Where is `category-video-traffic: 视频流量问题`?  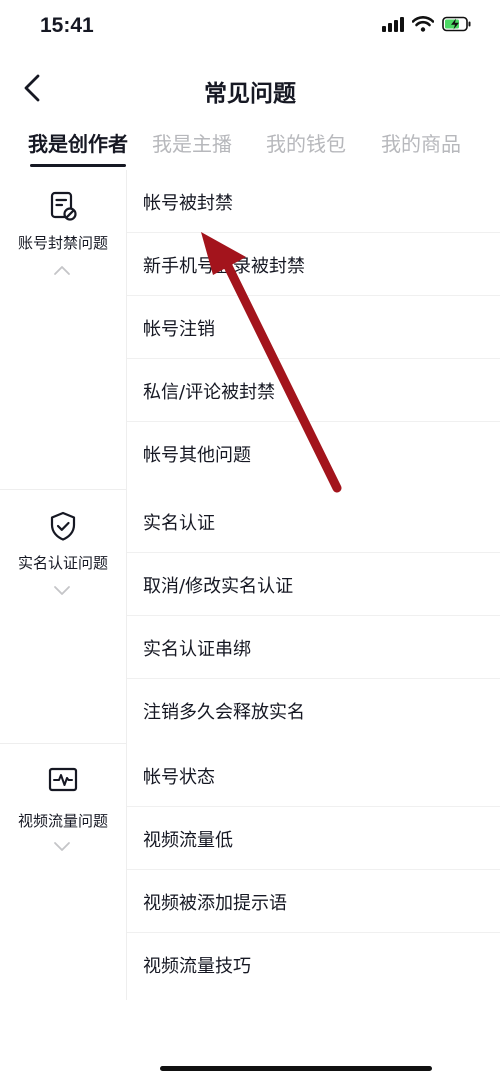
category-video-traffic: 视频流量问题 is located at coordinates (63, 872).